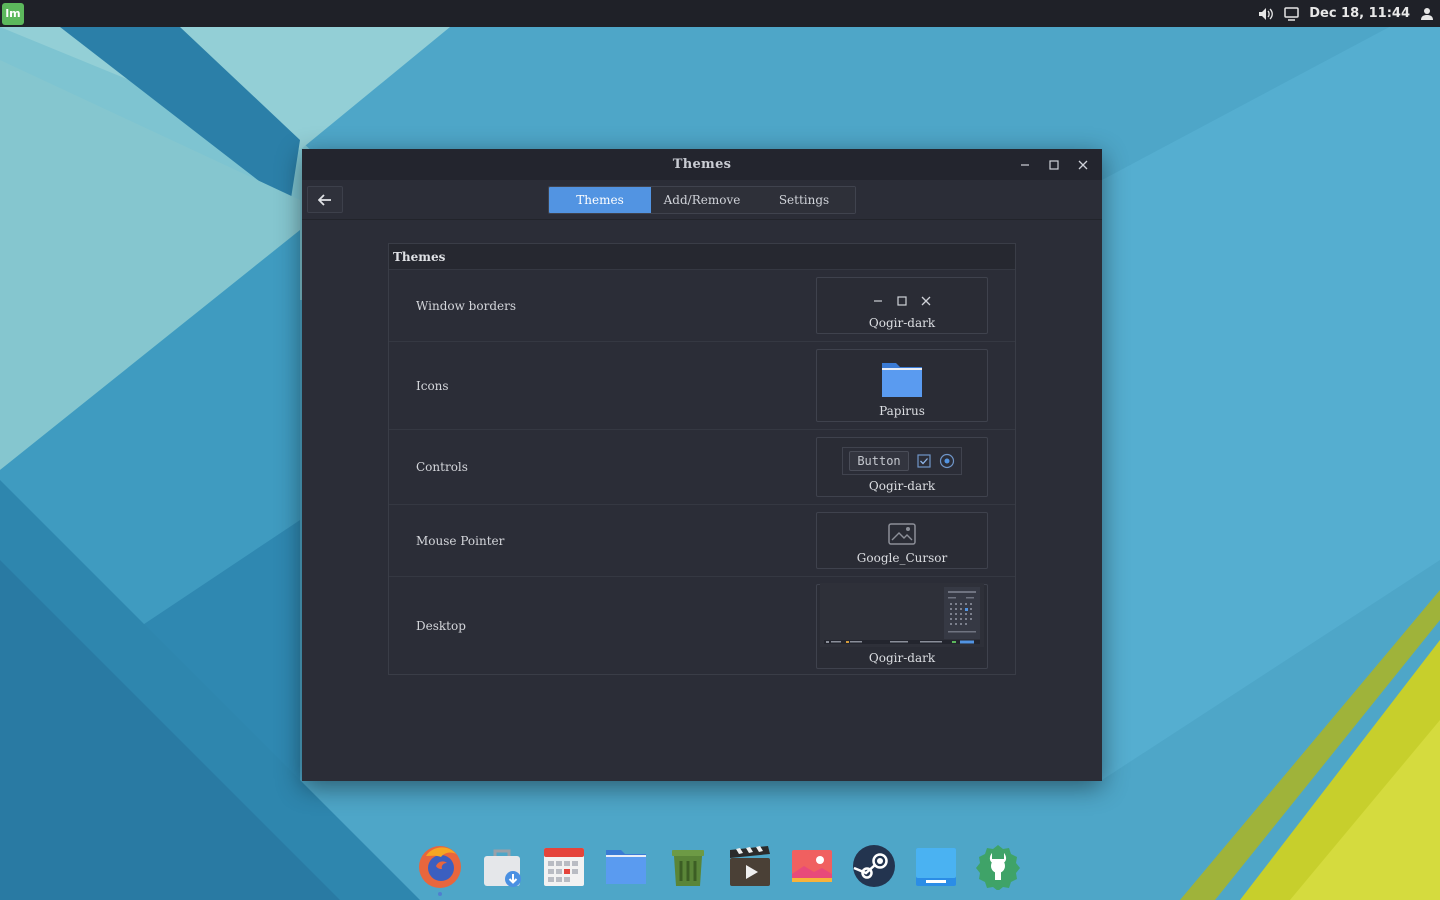 The height and width of the screenshot is (900, 1440). What do you see at coordinates (902, 658) in the screenshot?
I see `desktop-value: Qogir-dark` at bounding box center [902, 658].